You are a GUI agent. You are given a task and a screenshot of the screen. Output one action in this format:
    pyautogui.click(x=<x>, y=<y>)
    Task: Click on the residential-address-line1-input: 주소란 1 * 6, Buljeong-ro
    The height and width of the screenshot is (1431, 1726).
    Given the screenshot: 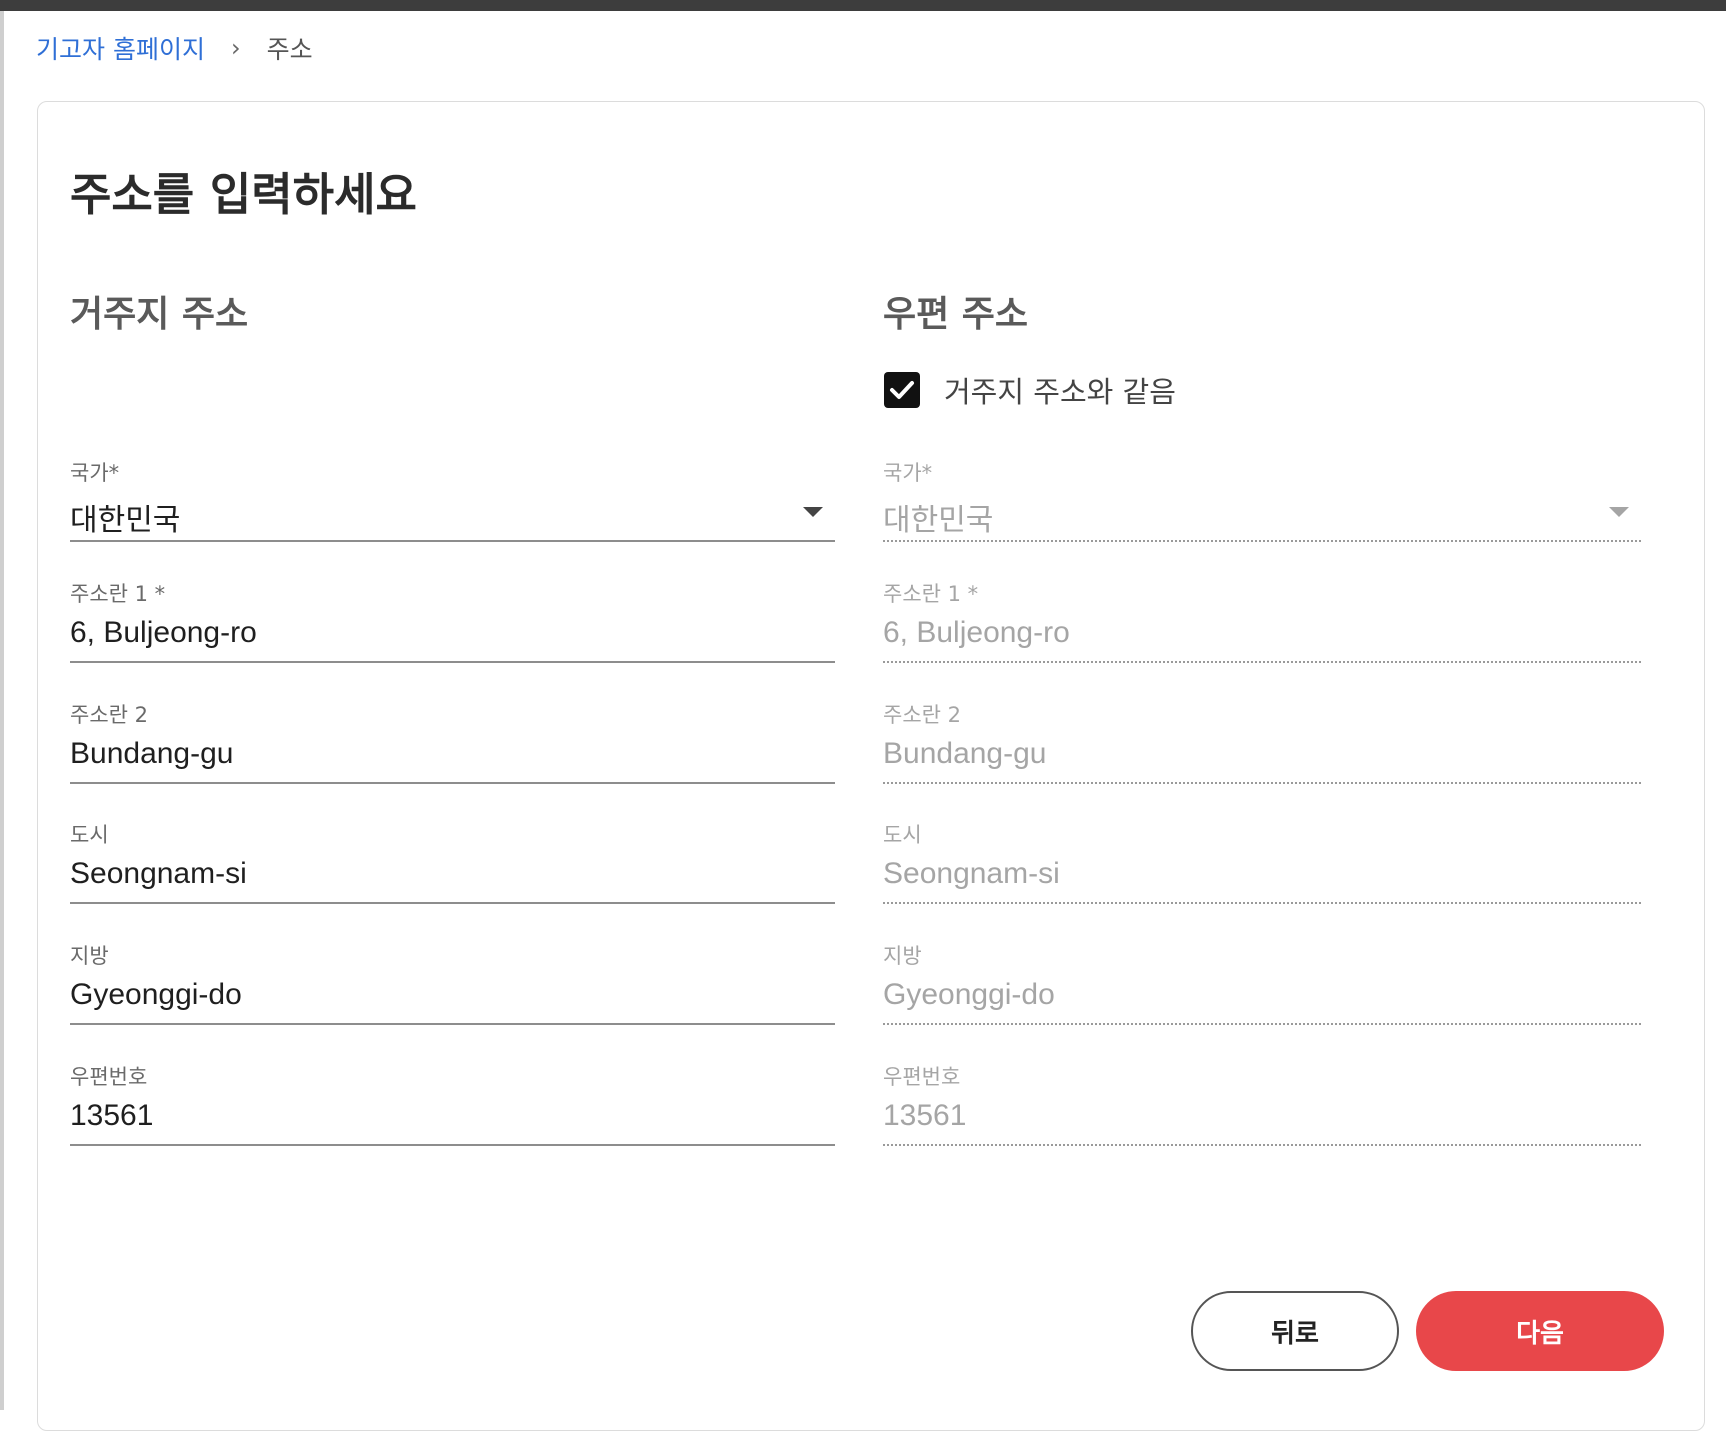 What is the action you would take?
    pyautogui.click(x=452, y=633)
    